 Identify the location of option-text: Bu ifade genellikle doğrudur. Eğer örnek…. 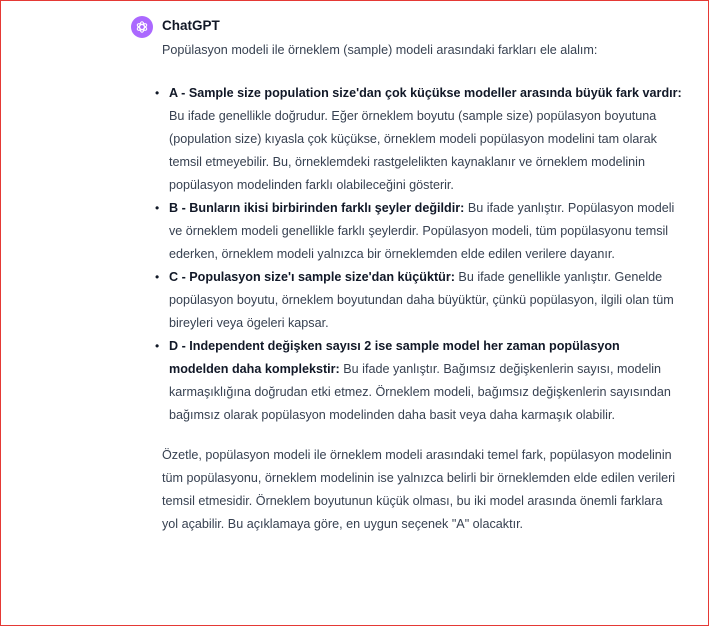
(413, 150).